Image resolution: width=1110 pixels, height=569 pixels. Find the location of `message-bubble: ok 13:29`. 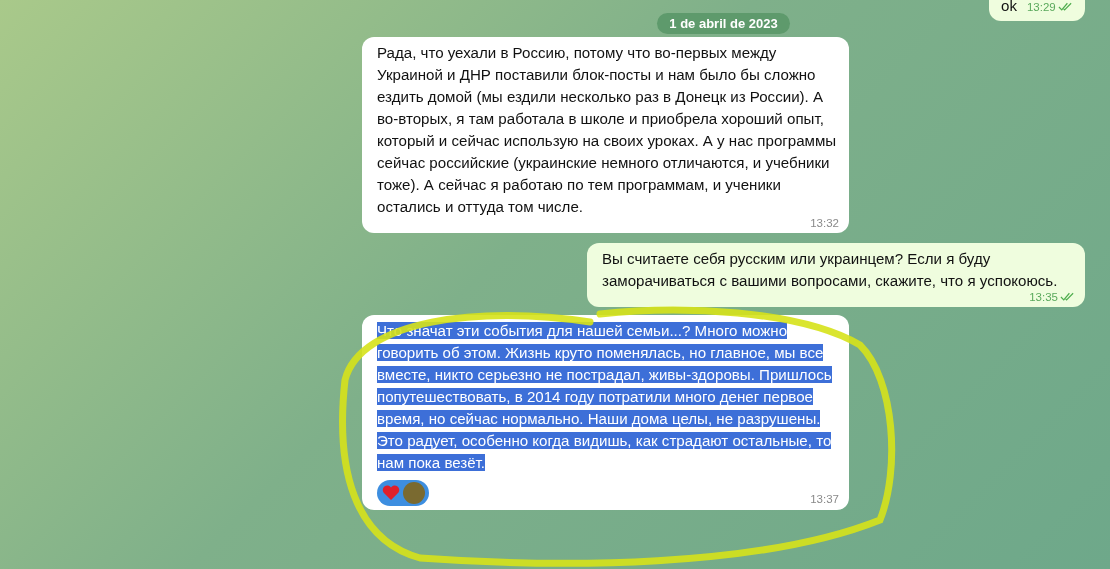

message-bubble: ok 13:29 is located at coordinates (1037, 10).